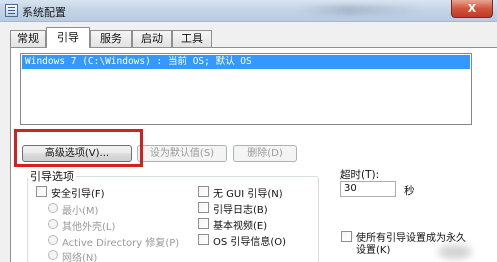  What do you see at coordinates (52, 176) in the screenshot?
I see `boot-options-legend: 引导选项` at bounding box center [52, 176].